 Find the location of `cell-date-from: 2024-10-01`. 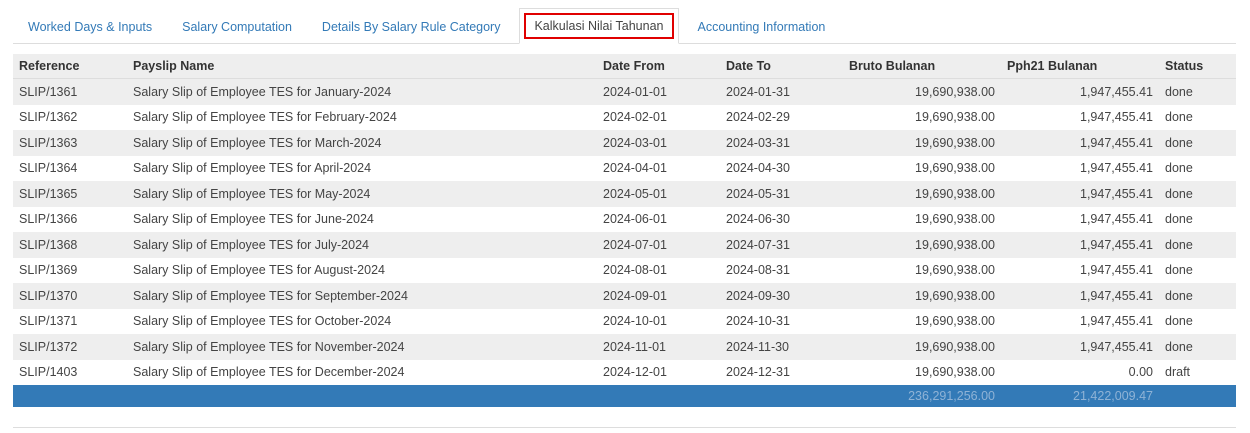

cell-date-from: 2024-10-01 is located at coordinates (658, 321).